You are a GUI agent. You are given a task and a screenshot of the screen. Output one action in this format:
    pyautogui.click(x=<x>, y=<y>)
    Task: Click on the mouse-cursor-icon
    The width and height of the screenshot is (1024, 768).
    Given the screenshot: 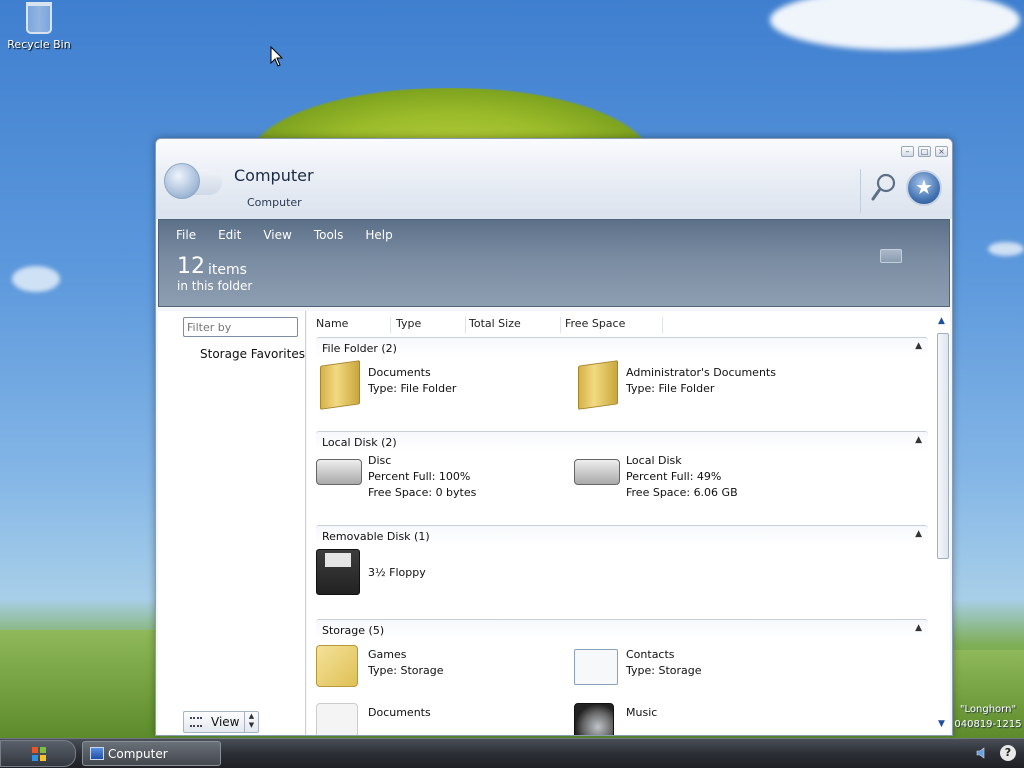 What is the action you would take?
    pyautogui.click(x=277, y=56)
    